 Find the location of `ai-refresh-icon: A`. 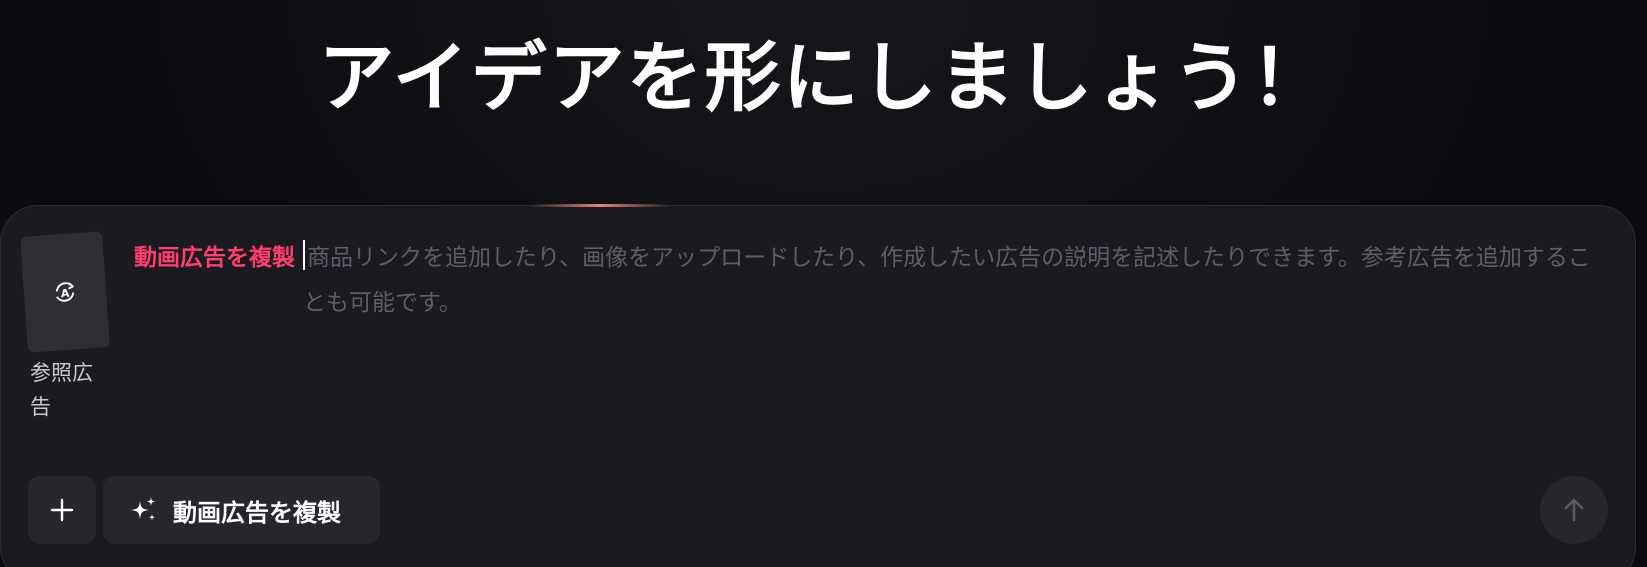

ai-refresh-icon: A is located at coordinates (65, 292).